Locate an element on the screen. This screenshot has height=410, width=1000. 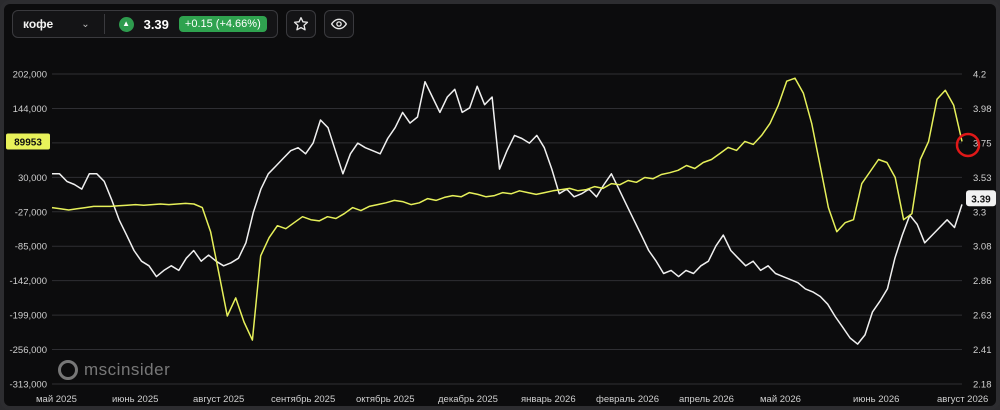
x-tick-label: февраль 2026 is located at coordinates (627, 399).